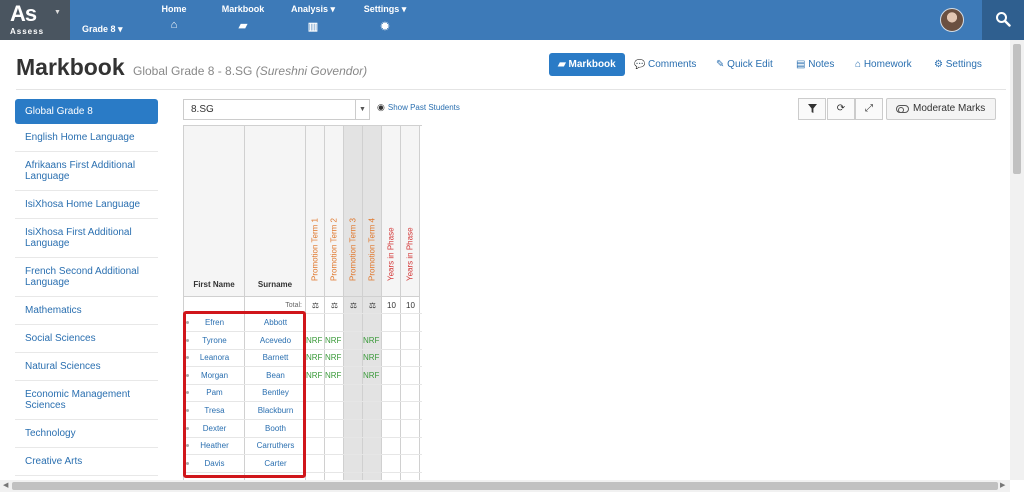  Describe the element at coordinates (275, 211) in the screenshot. I see `column-header-surname: Surname` at that location.